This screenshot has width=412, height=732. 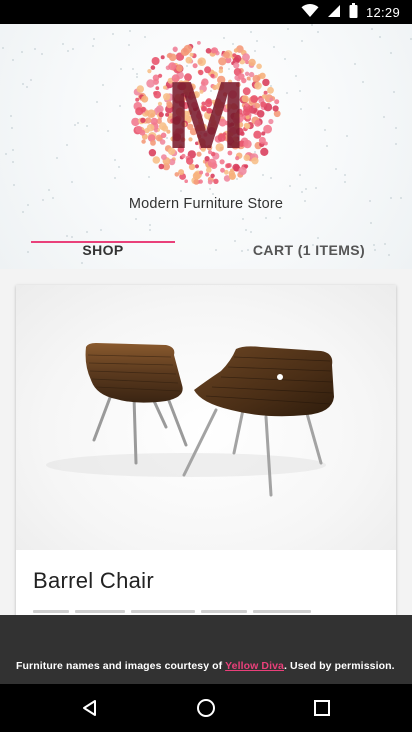 I want to click on tab-shop: SHOP, so click(x=103, y=250).